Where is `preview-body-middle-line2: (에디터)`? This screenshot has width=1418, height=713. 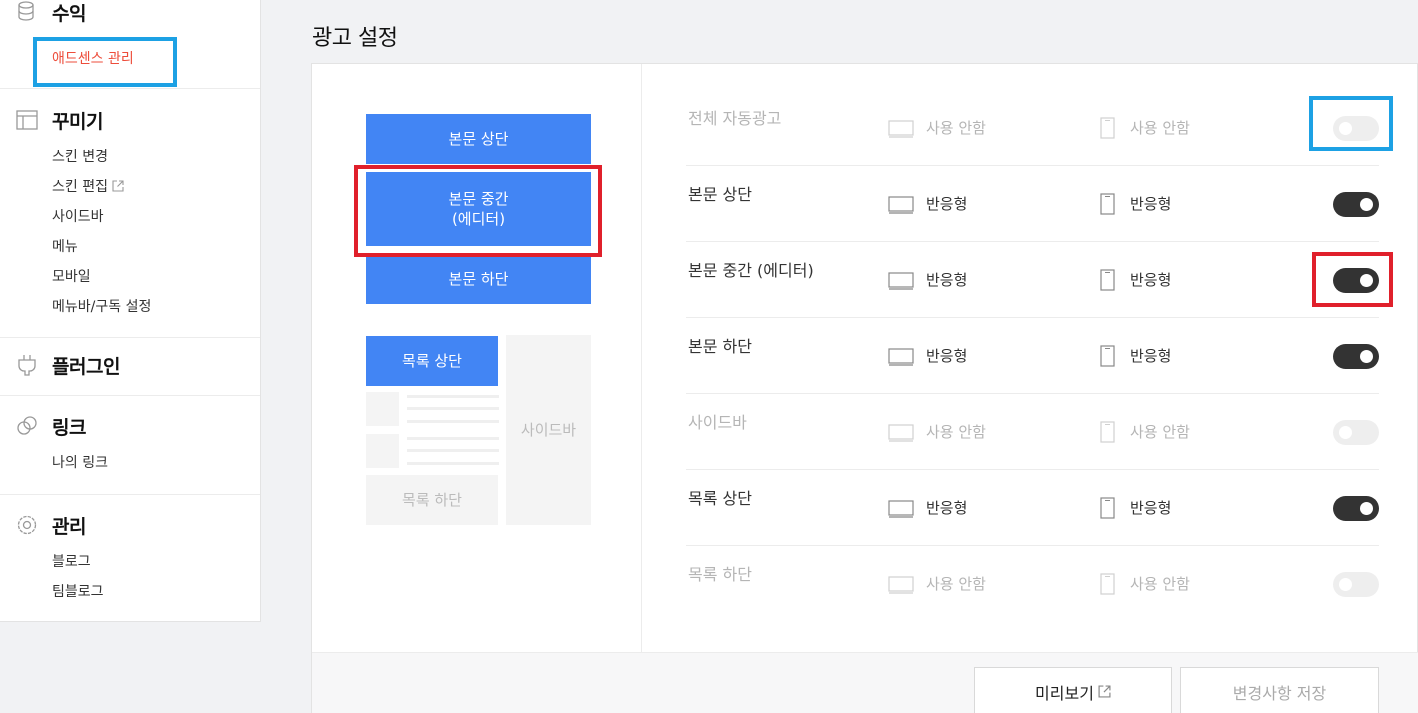
preview-body-middle-line2: (에디터) is located at coordinates (478, 219).